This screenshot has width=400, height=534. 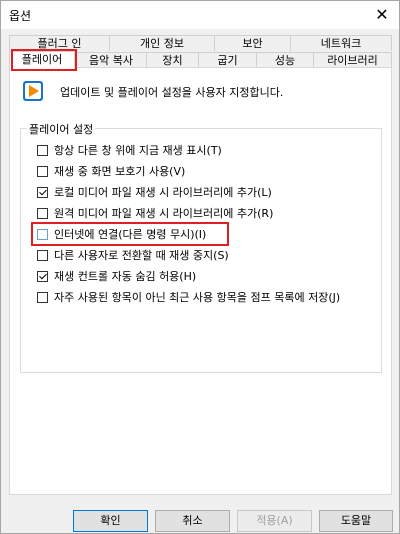 I want to click on tab-library: 라이브러리, so click(x=352, y=60).